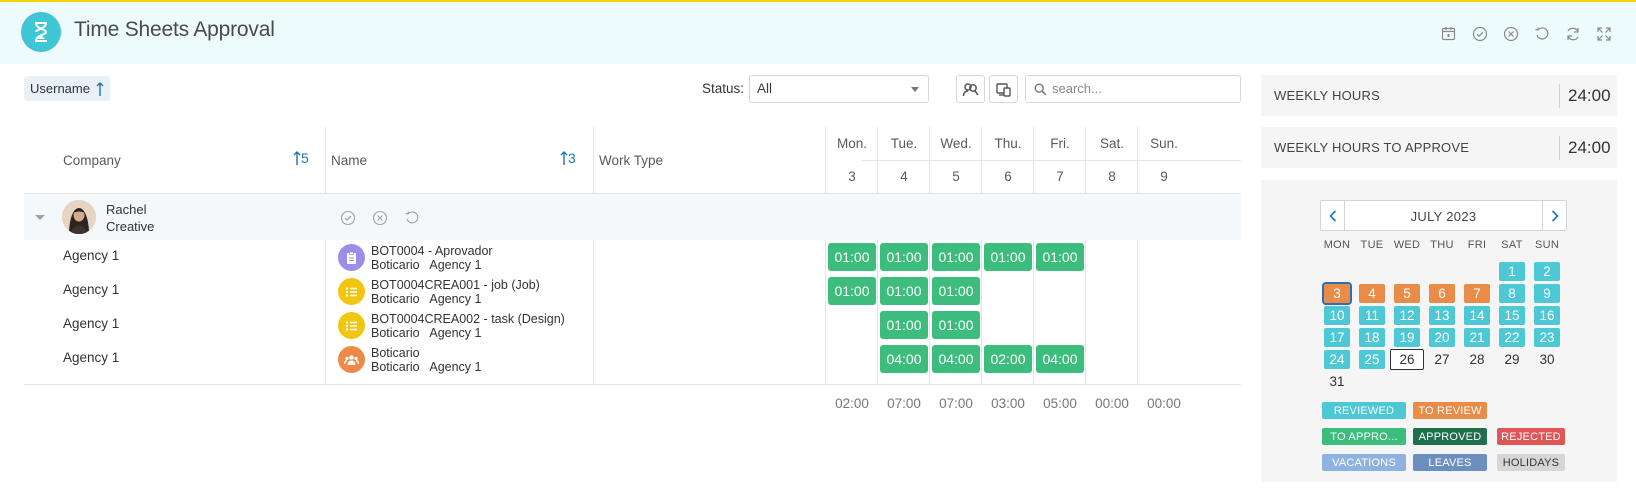 The image size is (1636, 504). What do you see at coordinates (1531, 462) in the screenshot?
I see `legend-item: HOLIDAYS` at bounding box center [1531, 462].